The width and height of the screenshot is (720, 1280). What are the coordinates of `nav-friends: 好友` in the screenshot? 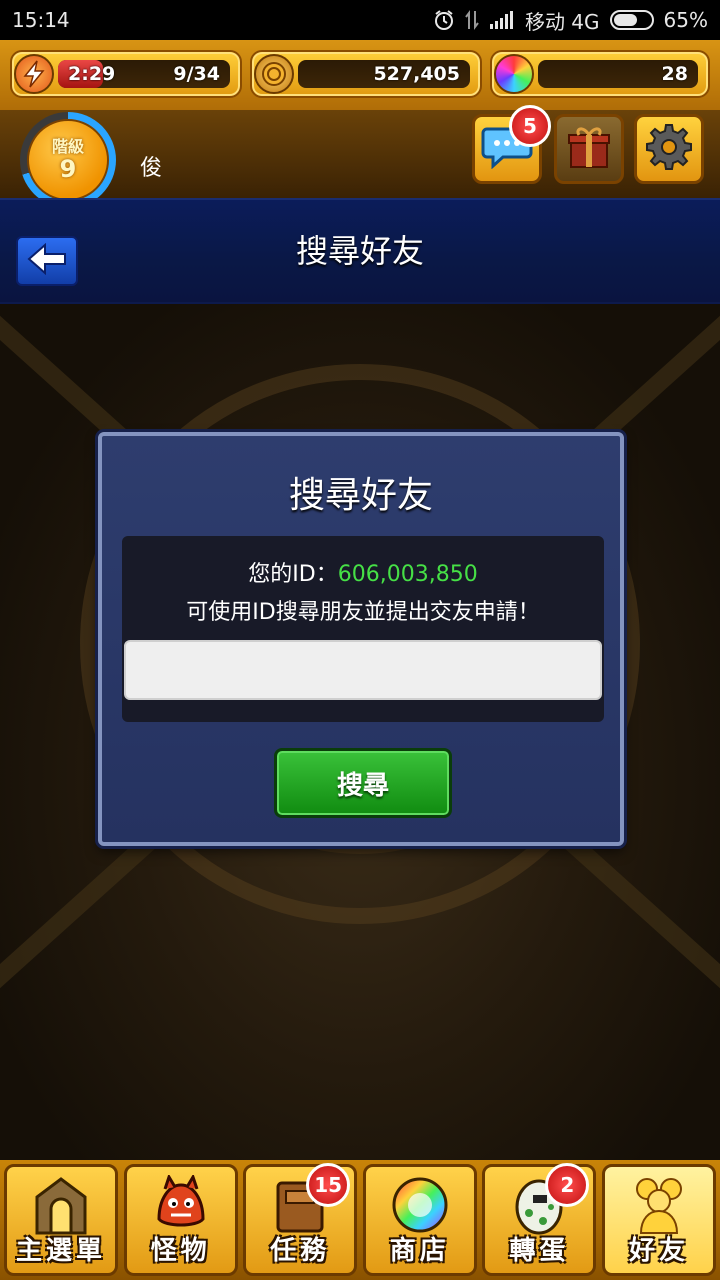 It's located at (658, 1220).